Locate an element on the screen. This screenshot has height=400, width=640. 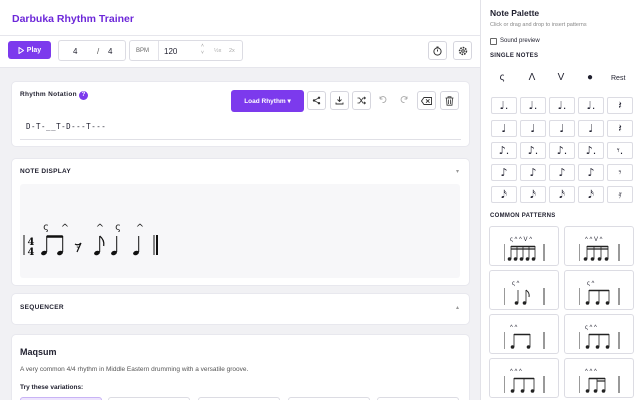
app-title: Darbuka Rhythm Trainer is located at coordinates (73, 19).